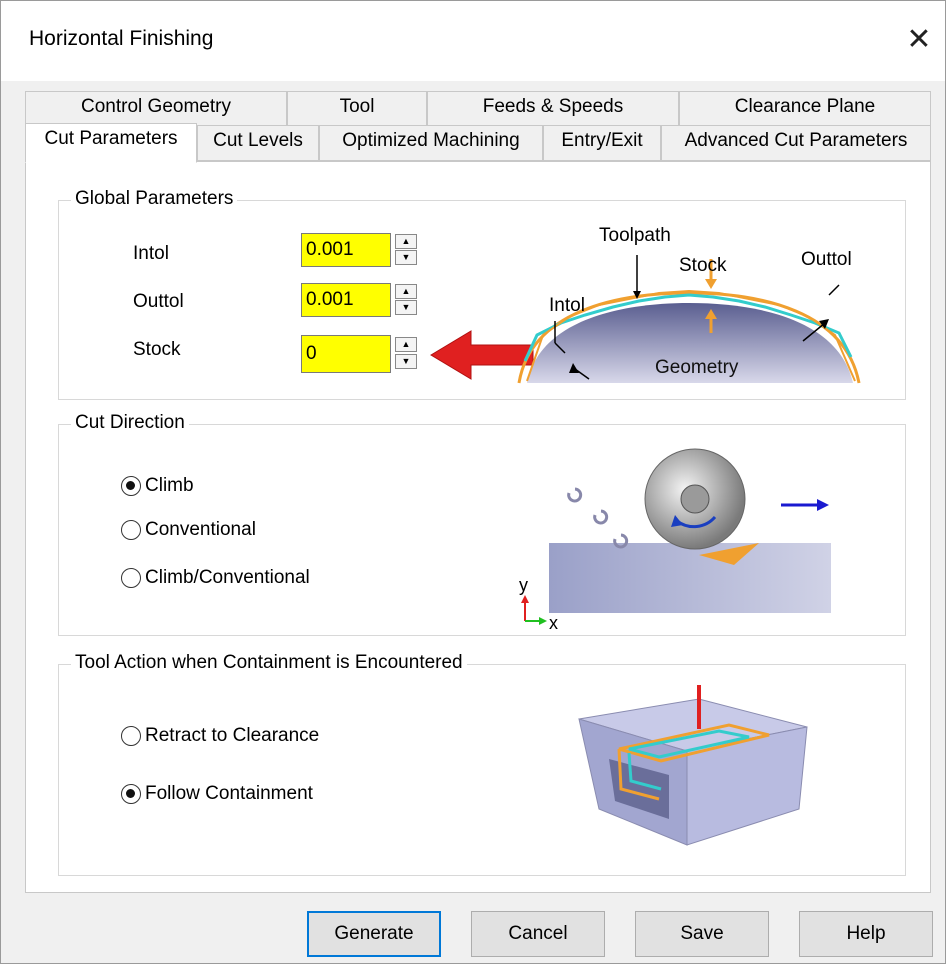  I want to click on tab-control-geometry: Control Geometry, so click(156, 108).